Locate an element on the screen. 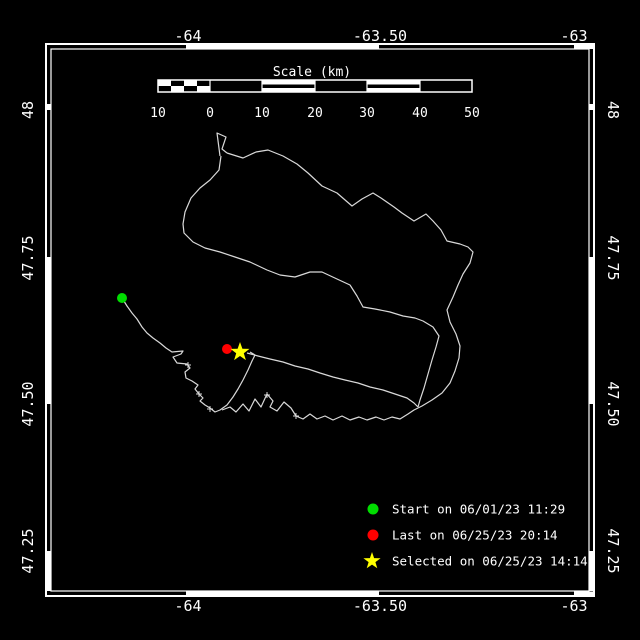 Image resolution: width=640 pixels, height=640 pixels. start-point-marker is located at coordinates (122, 298).